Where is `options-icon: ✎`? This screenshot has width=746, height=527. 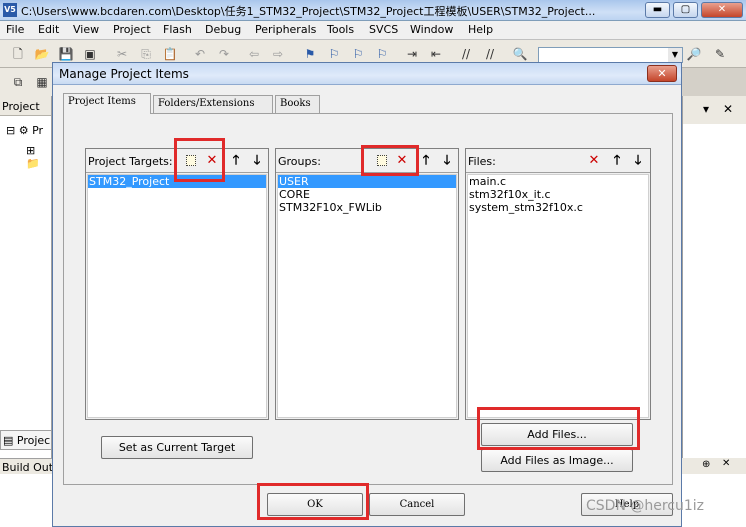
options-icon: ✎ is located at coordinates (720, 54).